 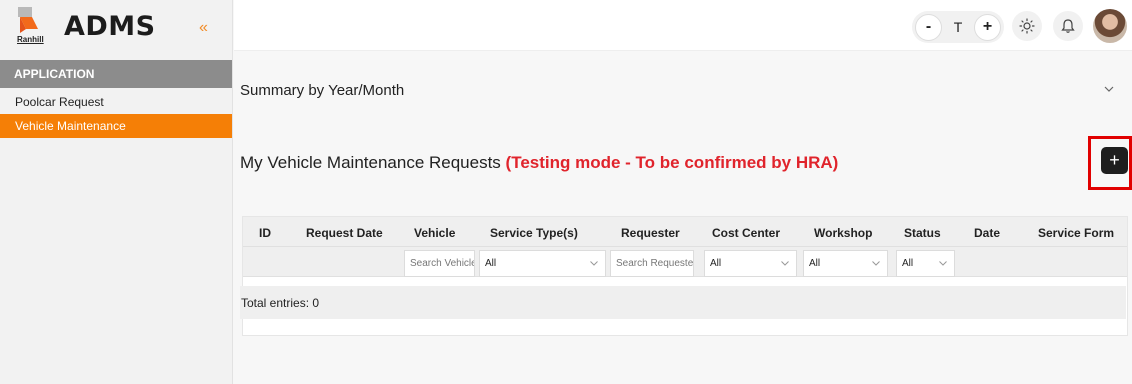 What do you see at coordinates (672, 162) in the screenshot?
I see `testing-mode-note: (Testing mode - To be confirmed by HRA)` at bounding box center [672, 162].